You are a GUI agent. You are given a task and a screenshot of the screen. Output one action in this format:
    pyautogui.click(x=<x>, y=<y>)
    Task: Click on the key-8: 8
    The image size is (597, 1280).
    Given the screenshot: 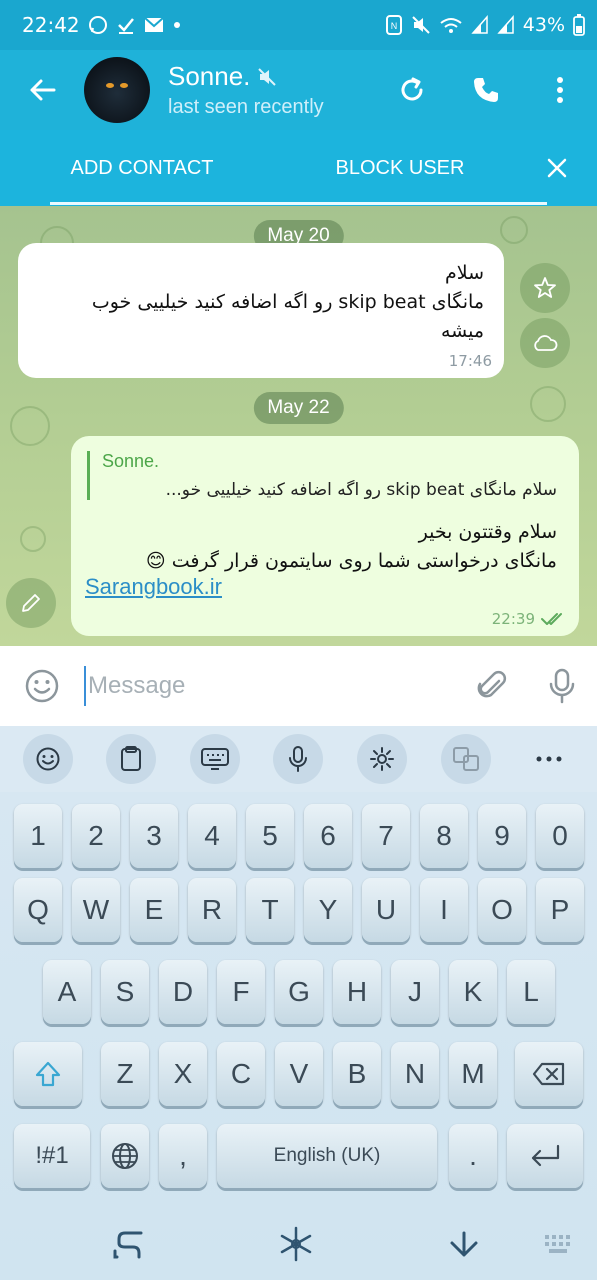 What is the action you would take?
    pyautogui.click(x=444, y=836)
    